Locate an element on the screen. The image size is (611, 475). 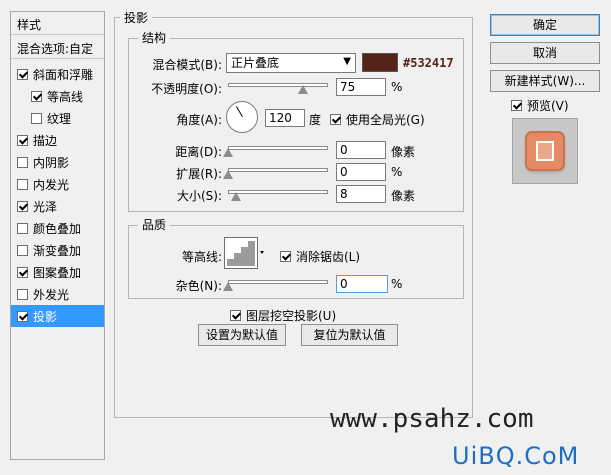
watermark-site: www.psahz.com is located at coordinates (432, 419).